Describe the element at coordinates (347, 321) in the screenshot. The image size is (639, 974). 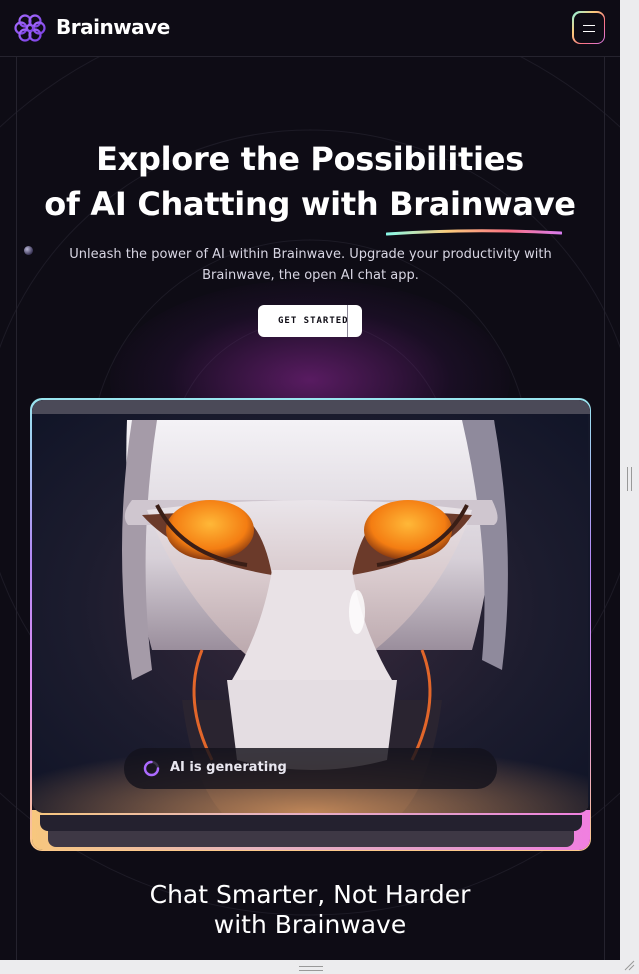
I see `button-corner-divider` at that location.